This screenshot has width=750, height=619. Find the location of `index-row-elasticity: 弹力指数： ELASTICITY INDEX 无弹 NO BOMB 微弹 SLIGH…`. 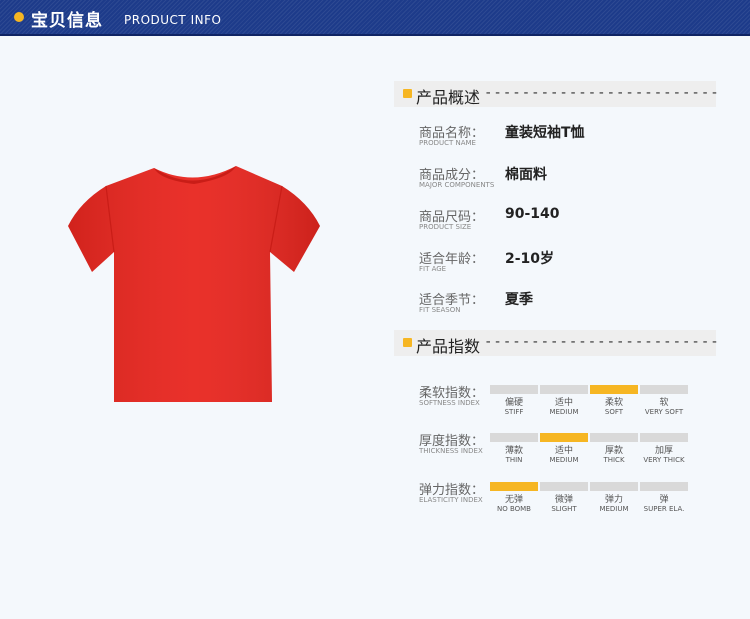

index-row-elasticity: 弹力指数： ELASTICITY INDEX 无弹 NO BOMB 微弹 SLIGH… is located at coordinates (564, 499).